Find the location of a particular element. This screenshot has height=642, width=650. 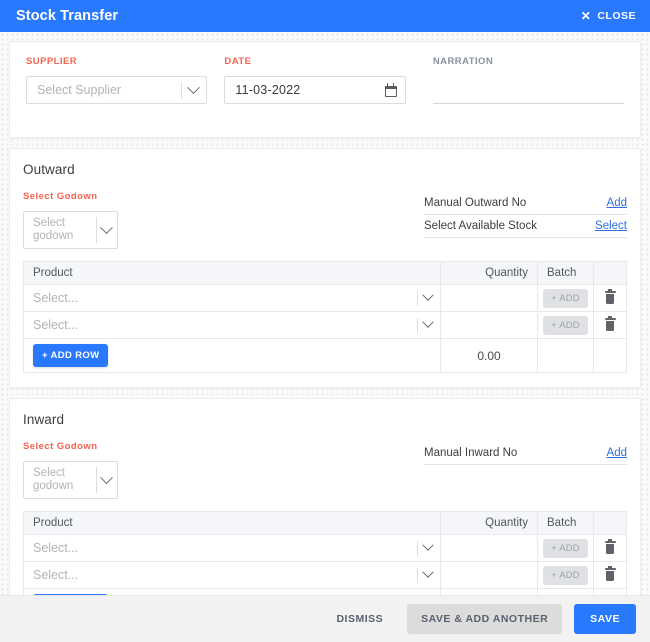

outward-godown-field: Select Godown Select godown is located at coordinates (70, 220).